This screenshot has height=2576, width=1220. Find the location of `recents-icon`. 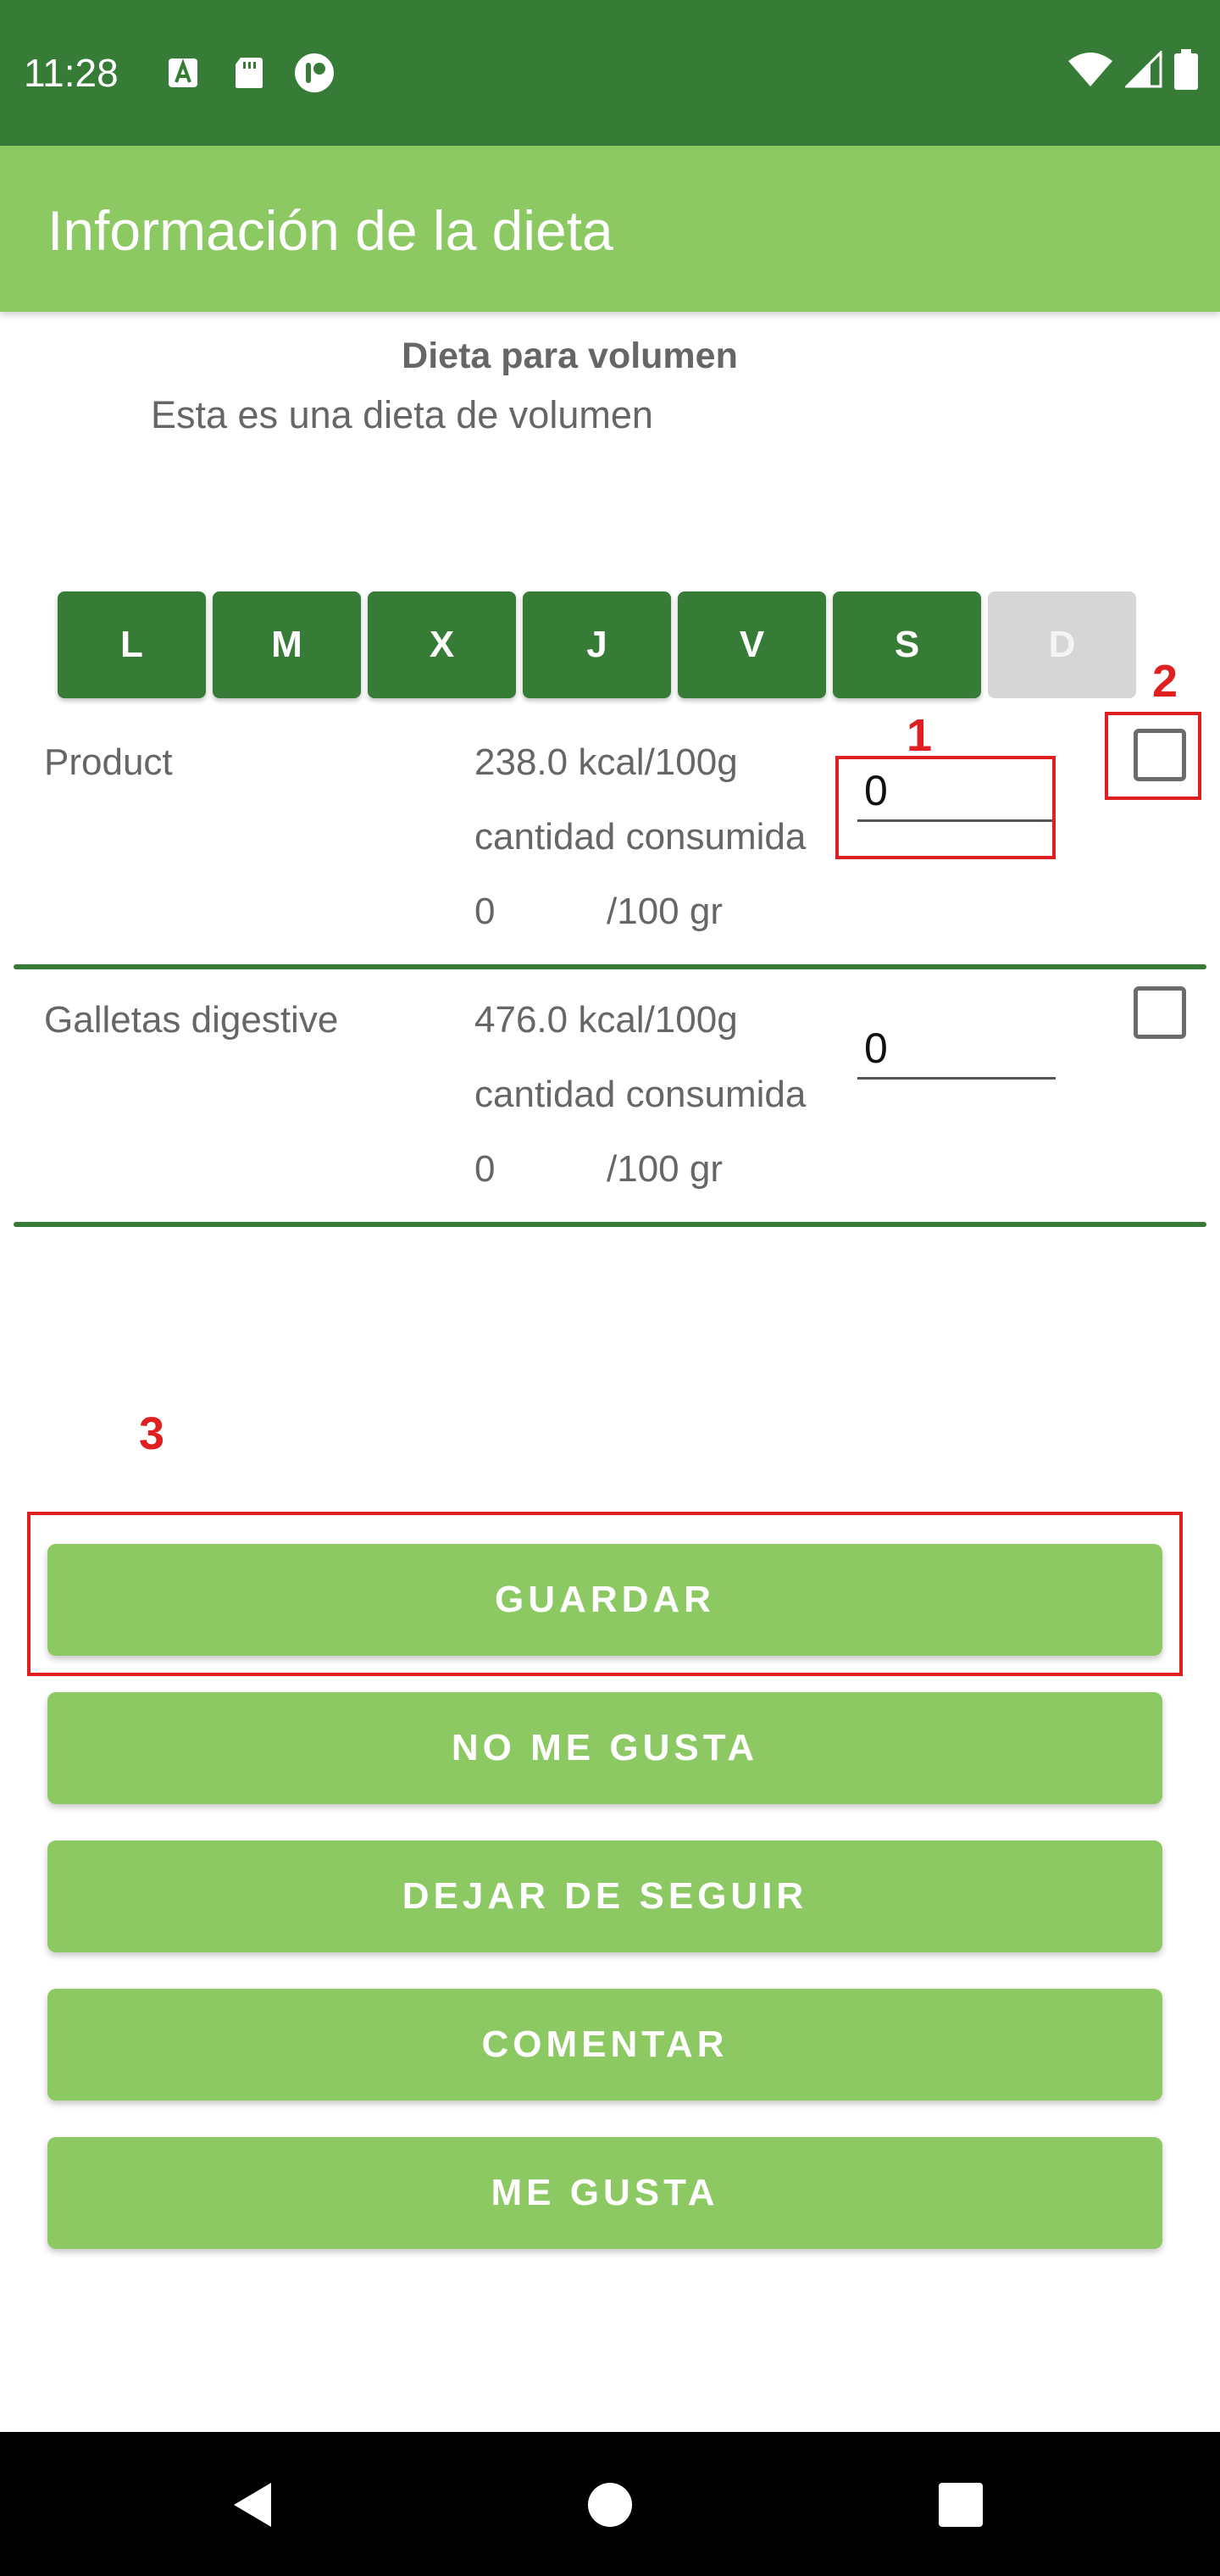

recents-icon is located at coordinates (960, 2505).